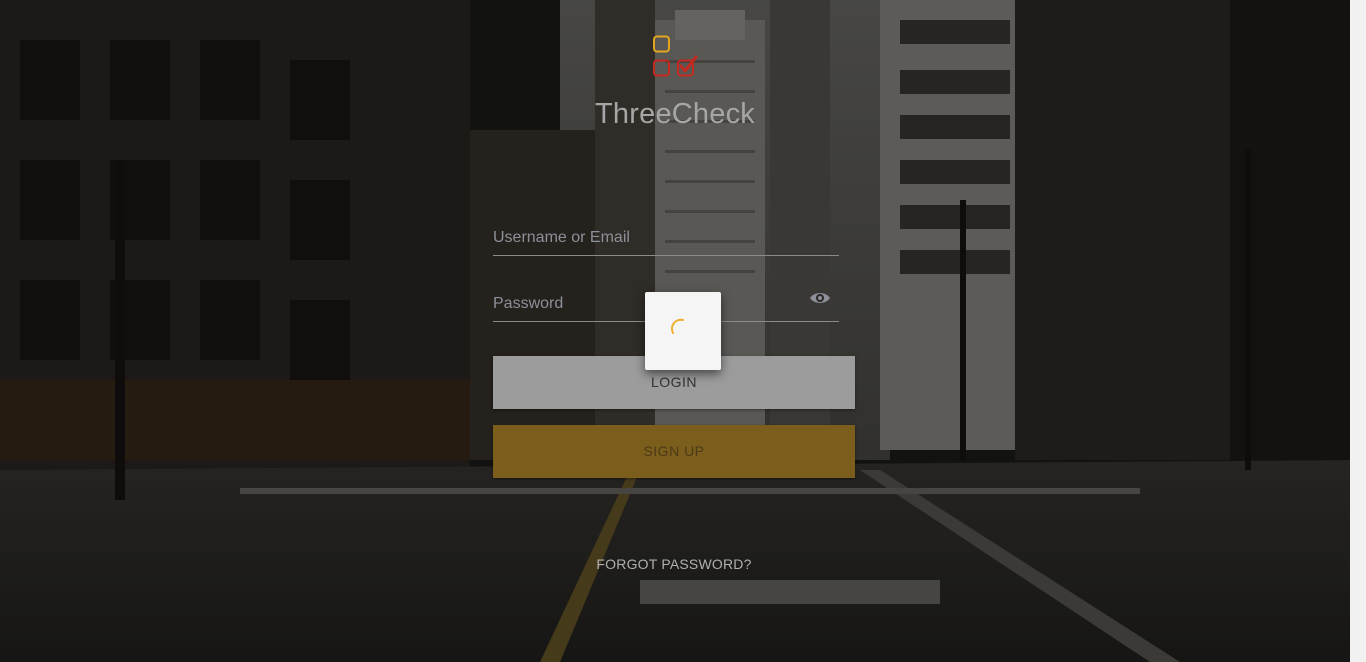  Describe the element at coordinates (677, 326) in the screenshot. I see `spinner-icon` at that location.